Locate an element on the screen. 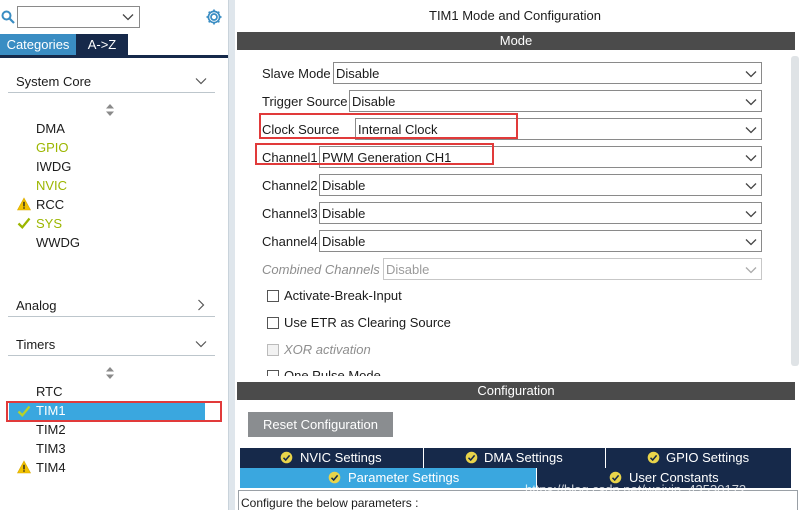 The image size is (806, 510). sidebar-item-iwdg: IWDG is located at coordinates (53, 166).